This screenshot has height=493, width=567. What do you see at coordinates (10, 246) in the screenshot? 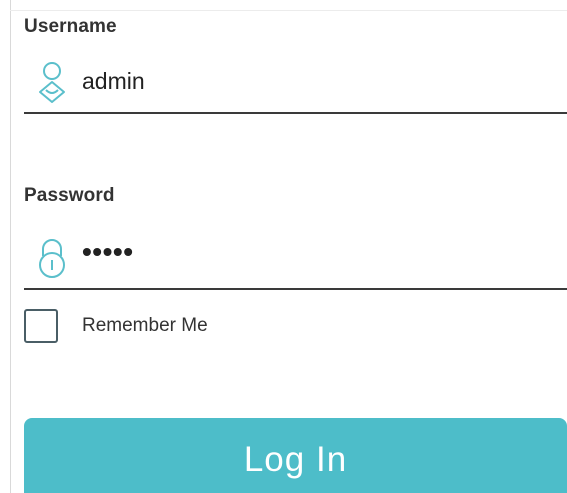
I see `left-divider` at bounding box center [10, 246].